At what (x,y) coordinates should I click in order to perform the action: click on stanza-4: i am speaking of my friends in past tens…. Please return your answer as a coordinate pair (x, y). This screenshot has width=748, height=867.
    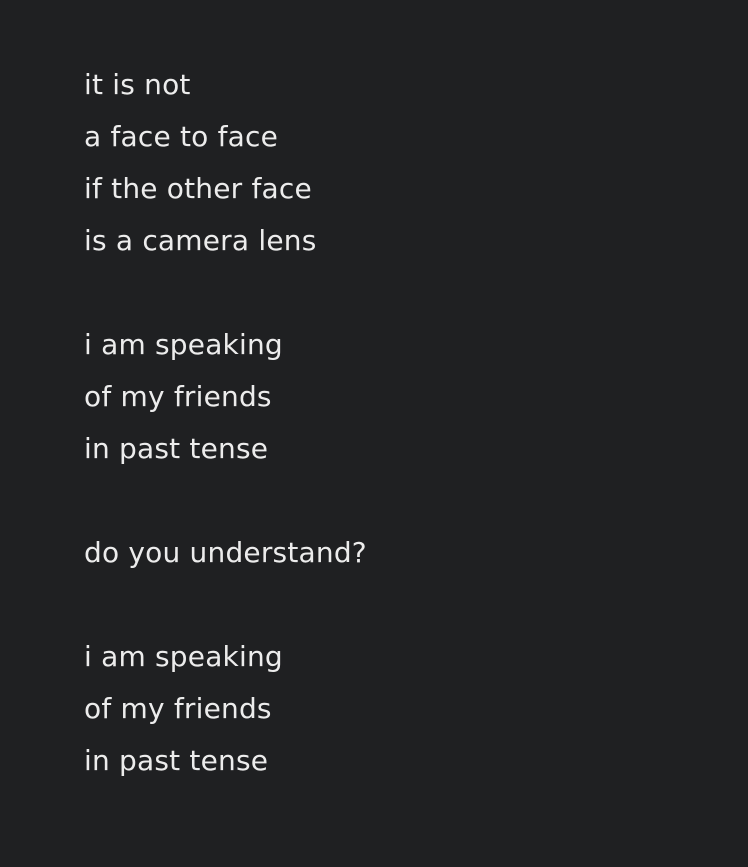
    Looking at the image, I should click on (394, 712).